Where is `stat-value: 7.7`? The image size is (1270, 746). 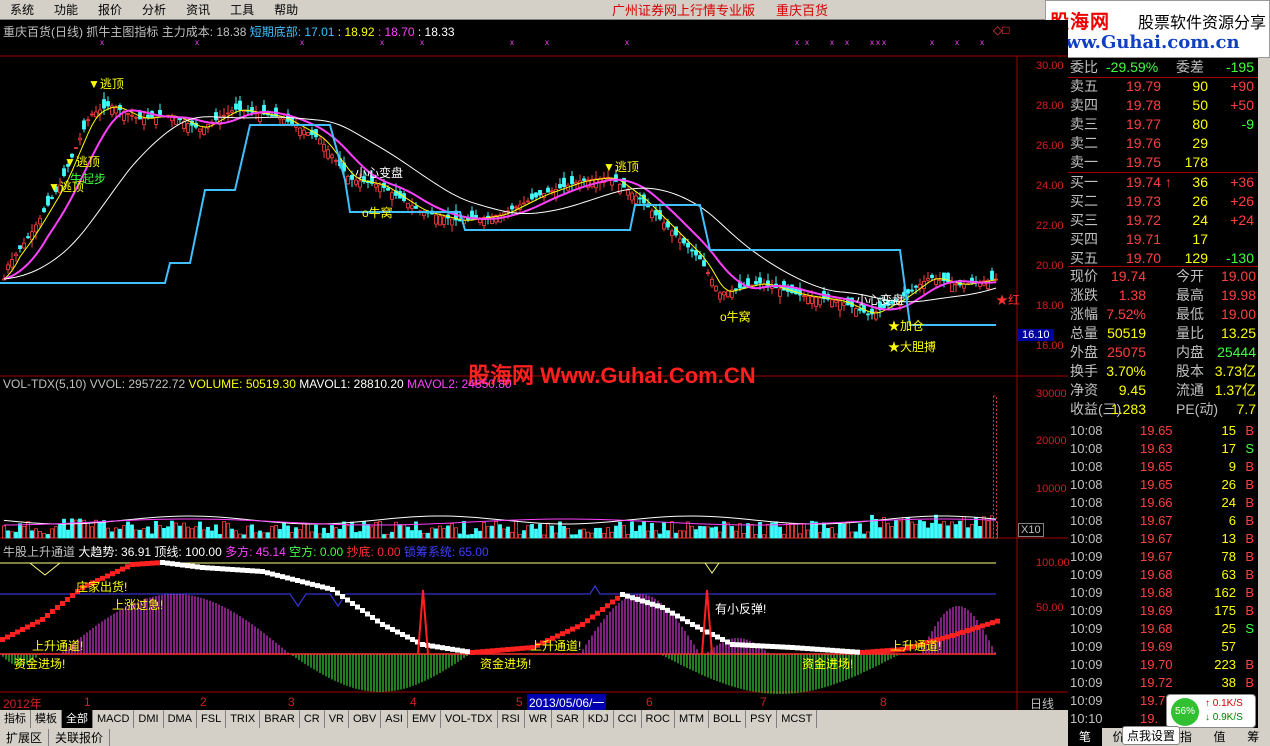 stat-value: 7.7 is located at coordinates (1246, 409).